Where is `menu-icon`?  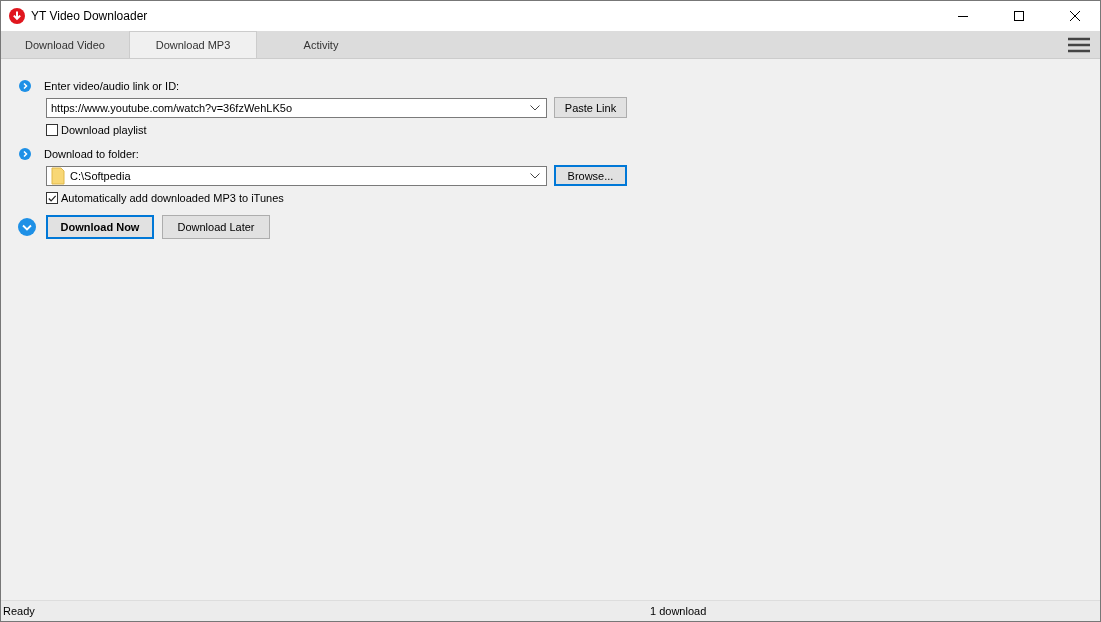
menu-icon is located at coordinates (1079, 44).